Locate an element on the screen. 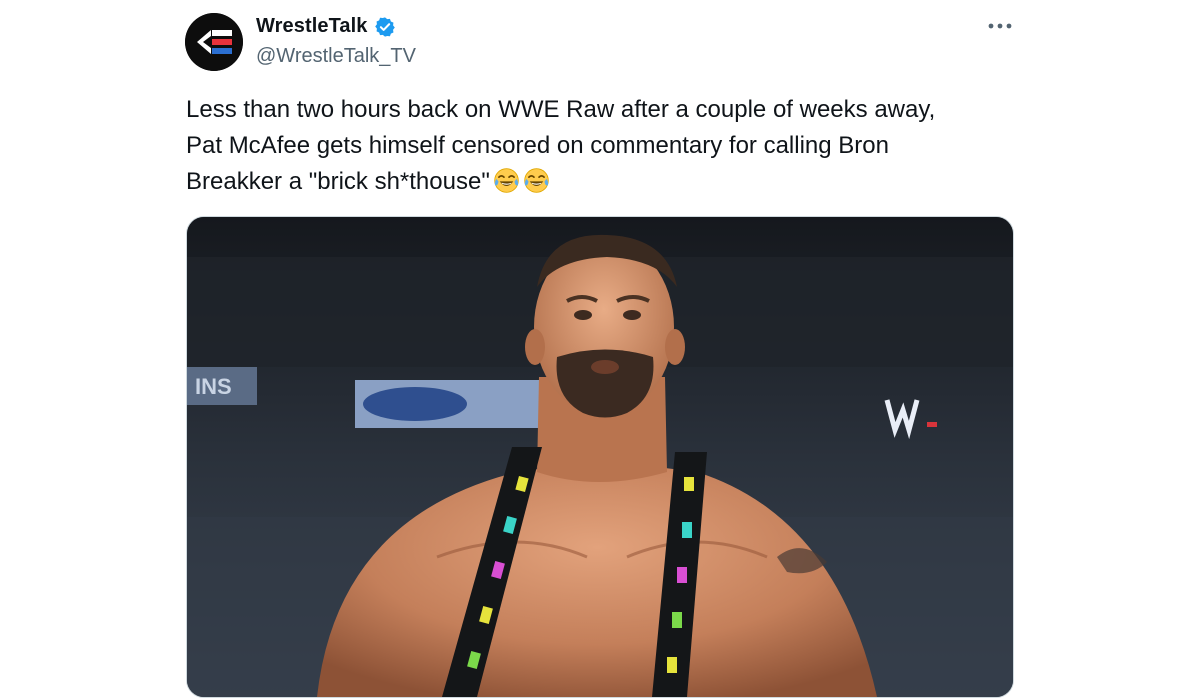 The width and height of the screenshot is (1200, 698). author-avatar is located at coordinates (214, 42).